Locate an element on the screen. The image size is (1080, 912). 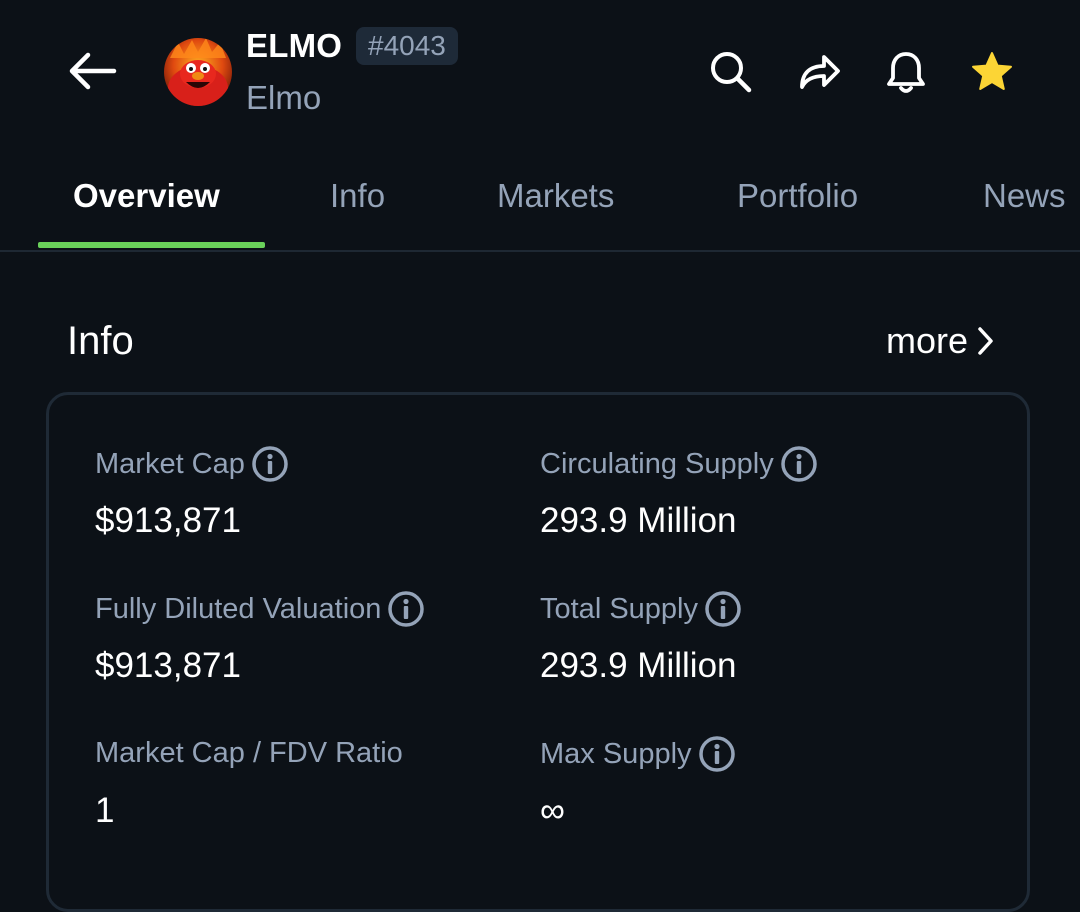
tab-info: Info is located at coordinates (357, 196).